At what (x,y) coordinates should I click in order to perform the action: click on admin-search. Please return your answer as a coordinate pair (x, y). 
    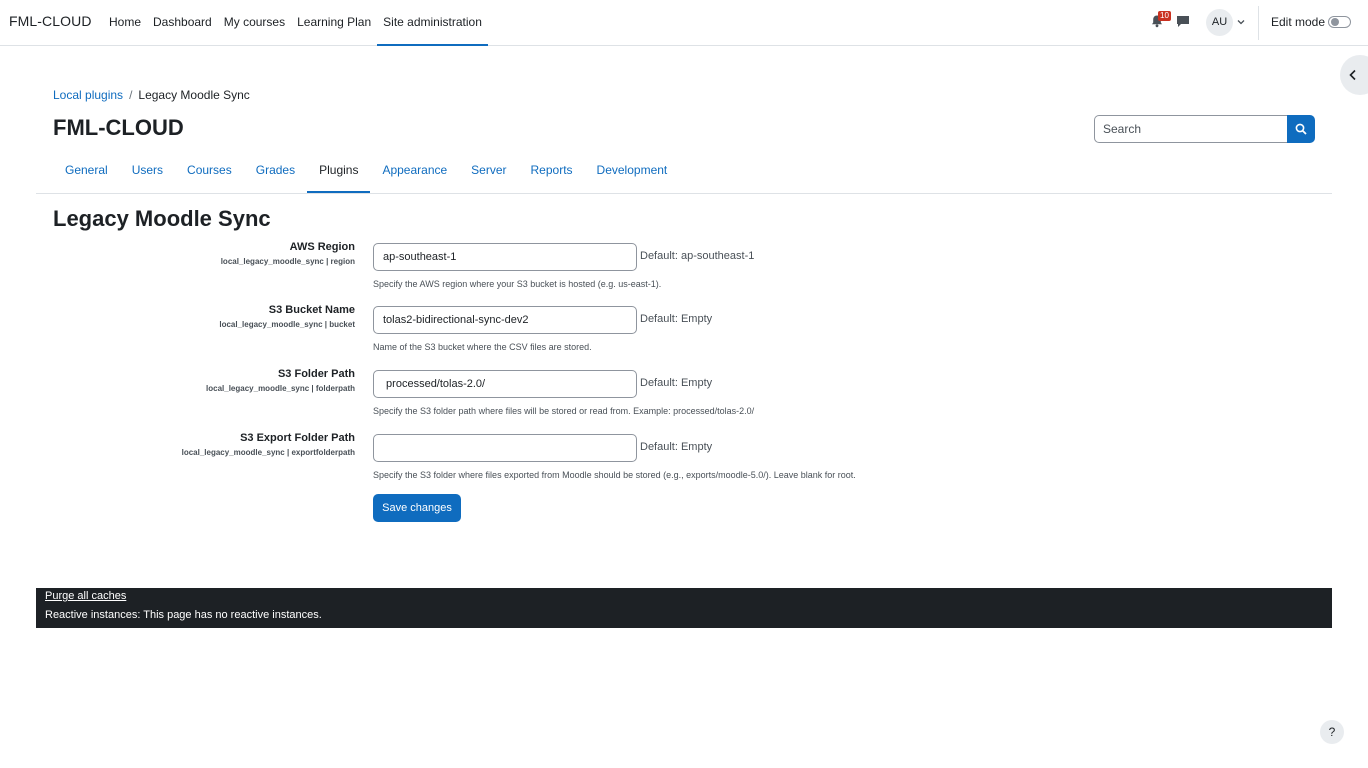
    Looking at the image, I should click on (1204, 129).